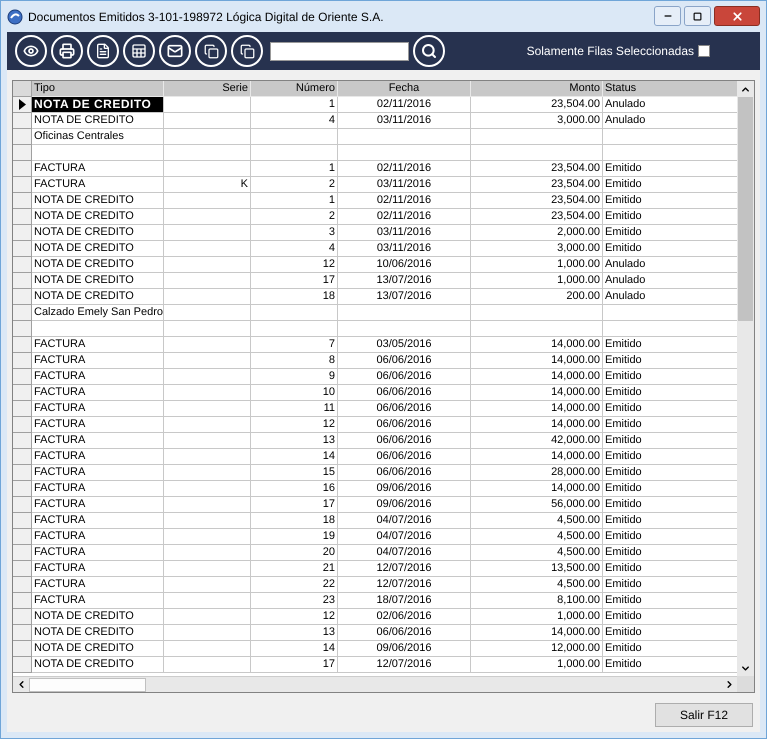  What do you see at coordinates (294, 473) in the screenshot?
I see `table-cell: 15` at bounding box center [294, 473].